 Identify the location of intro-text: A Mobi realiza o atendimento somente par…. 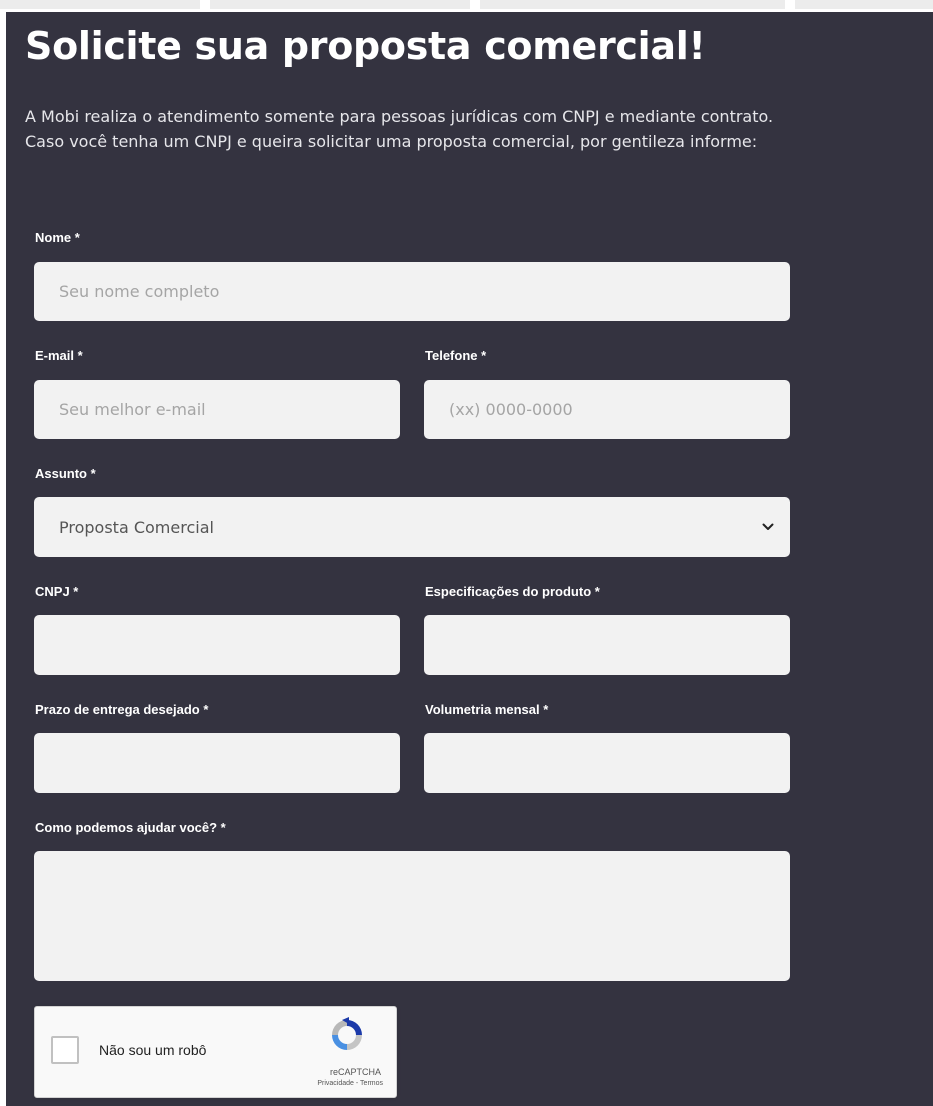
(477, 129).